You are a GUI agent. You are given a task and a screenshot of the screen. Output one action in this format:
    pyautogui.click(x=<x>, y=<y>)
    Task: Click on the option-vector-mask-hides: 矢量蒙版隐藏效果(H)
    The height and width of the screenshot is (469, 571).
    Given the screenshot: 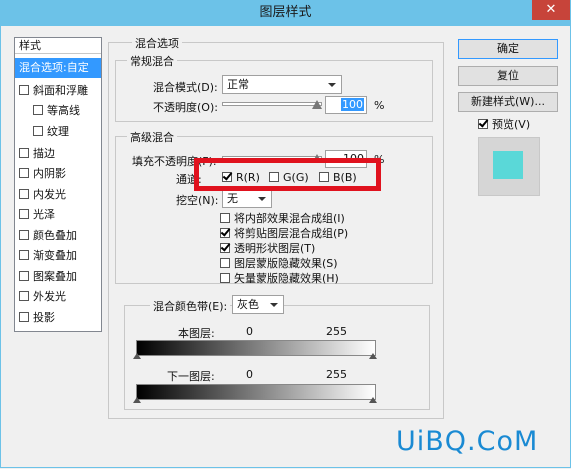 What is the action you would take?
    pyautogui.click(x=279, y=278)
    